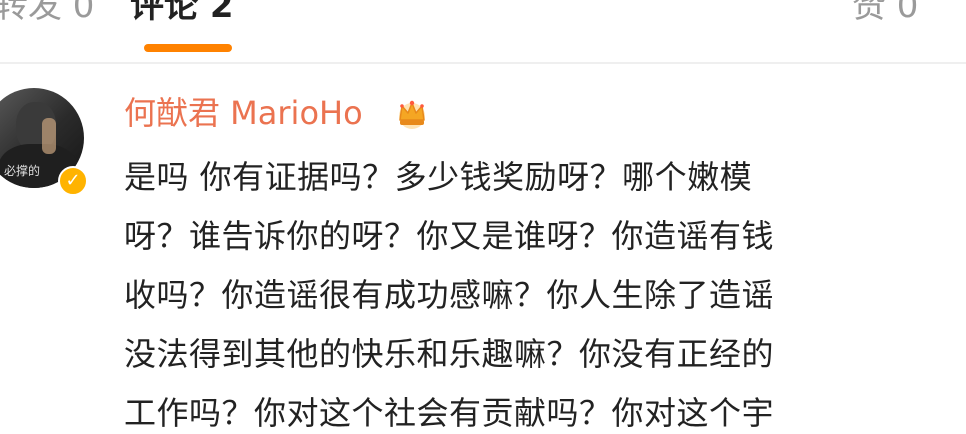 Image resolution: width=966 pixels, height=434 pixels. I want to click on comment-line: 呀？谁告诉你的呀？你又是谁呀？你造谣有钱, so click(449, 236).